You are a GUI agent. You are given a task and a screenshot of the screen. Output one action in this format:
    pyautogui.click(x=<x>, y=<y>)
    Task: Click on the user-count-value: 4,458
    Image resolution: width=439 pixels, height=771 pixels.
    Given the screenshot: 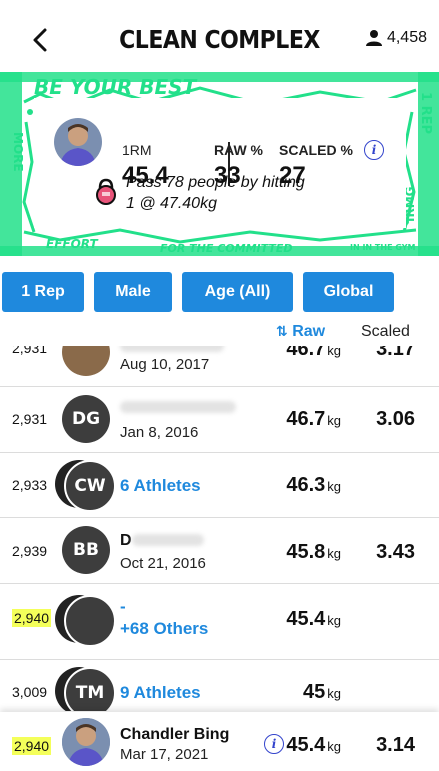 What is the action you would take?
    pyautogui.click(x=406, y=37)
    